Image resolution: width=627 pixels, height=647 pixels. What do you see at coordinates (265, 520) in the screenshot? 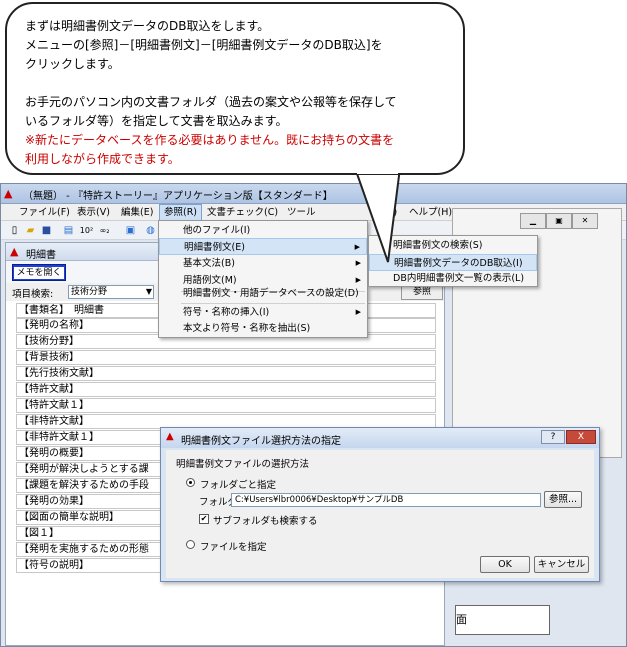
I see `subfolder-checkbox-label: サブフォルダも検索する` at bounding box center [265, 520].